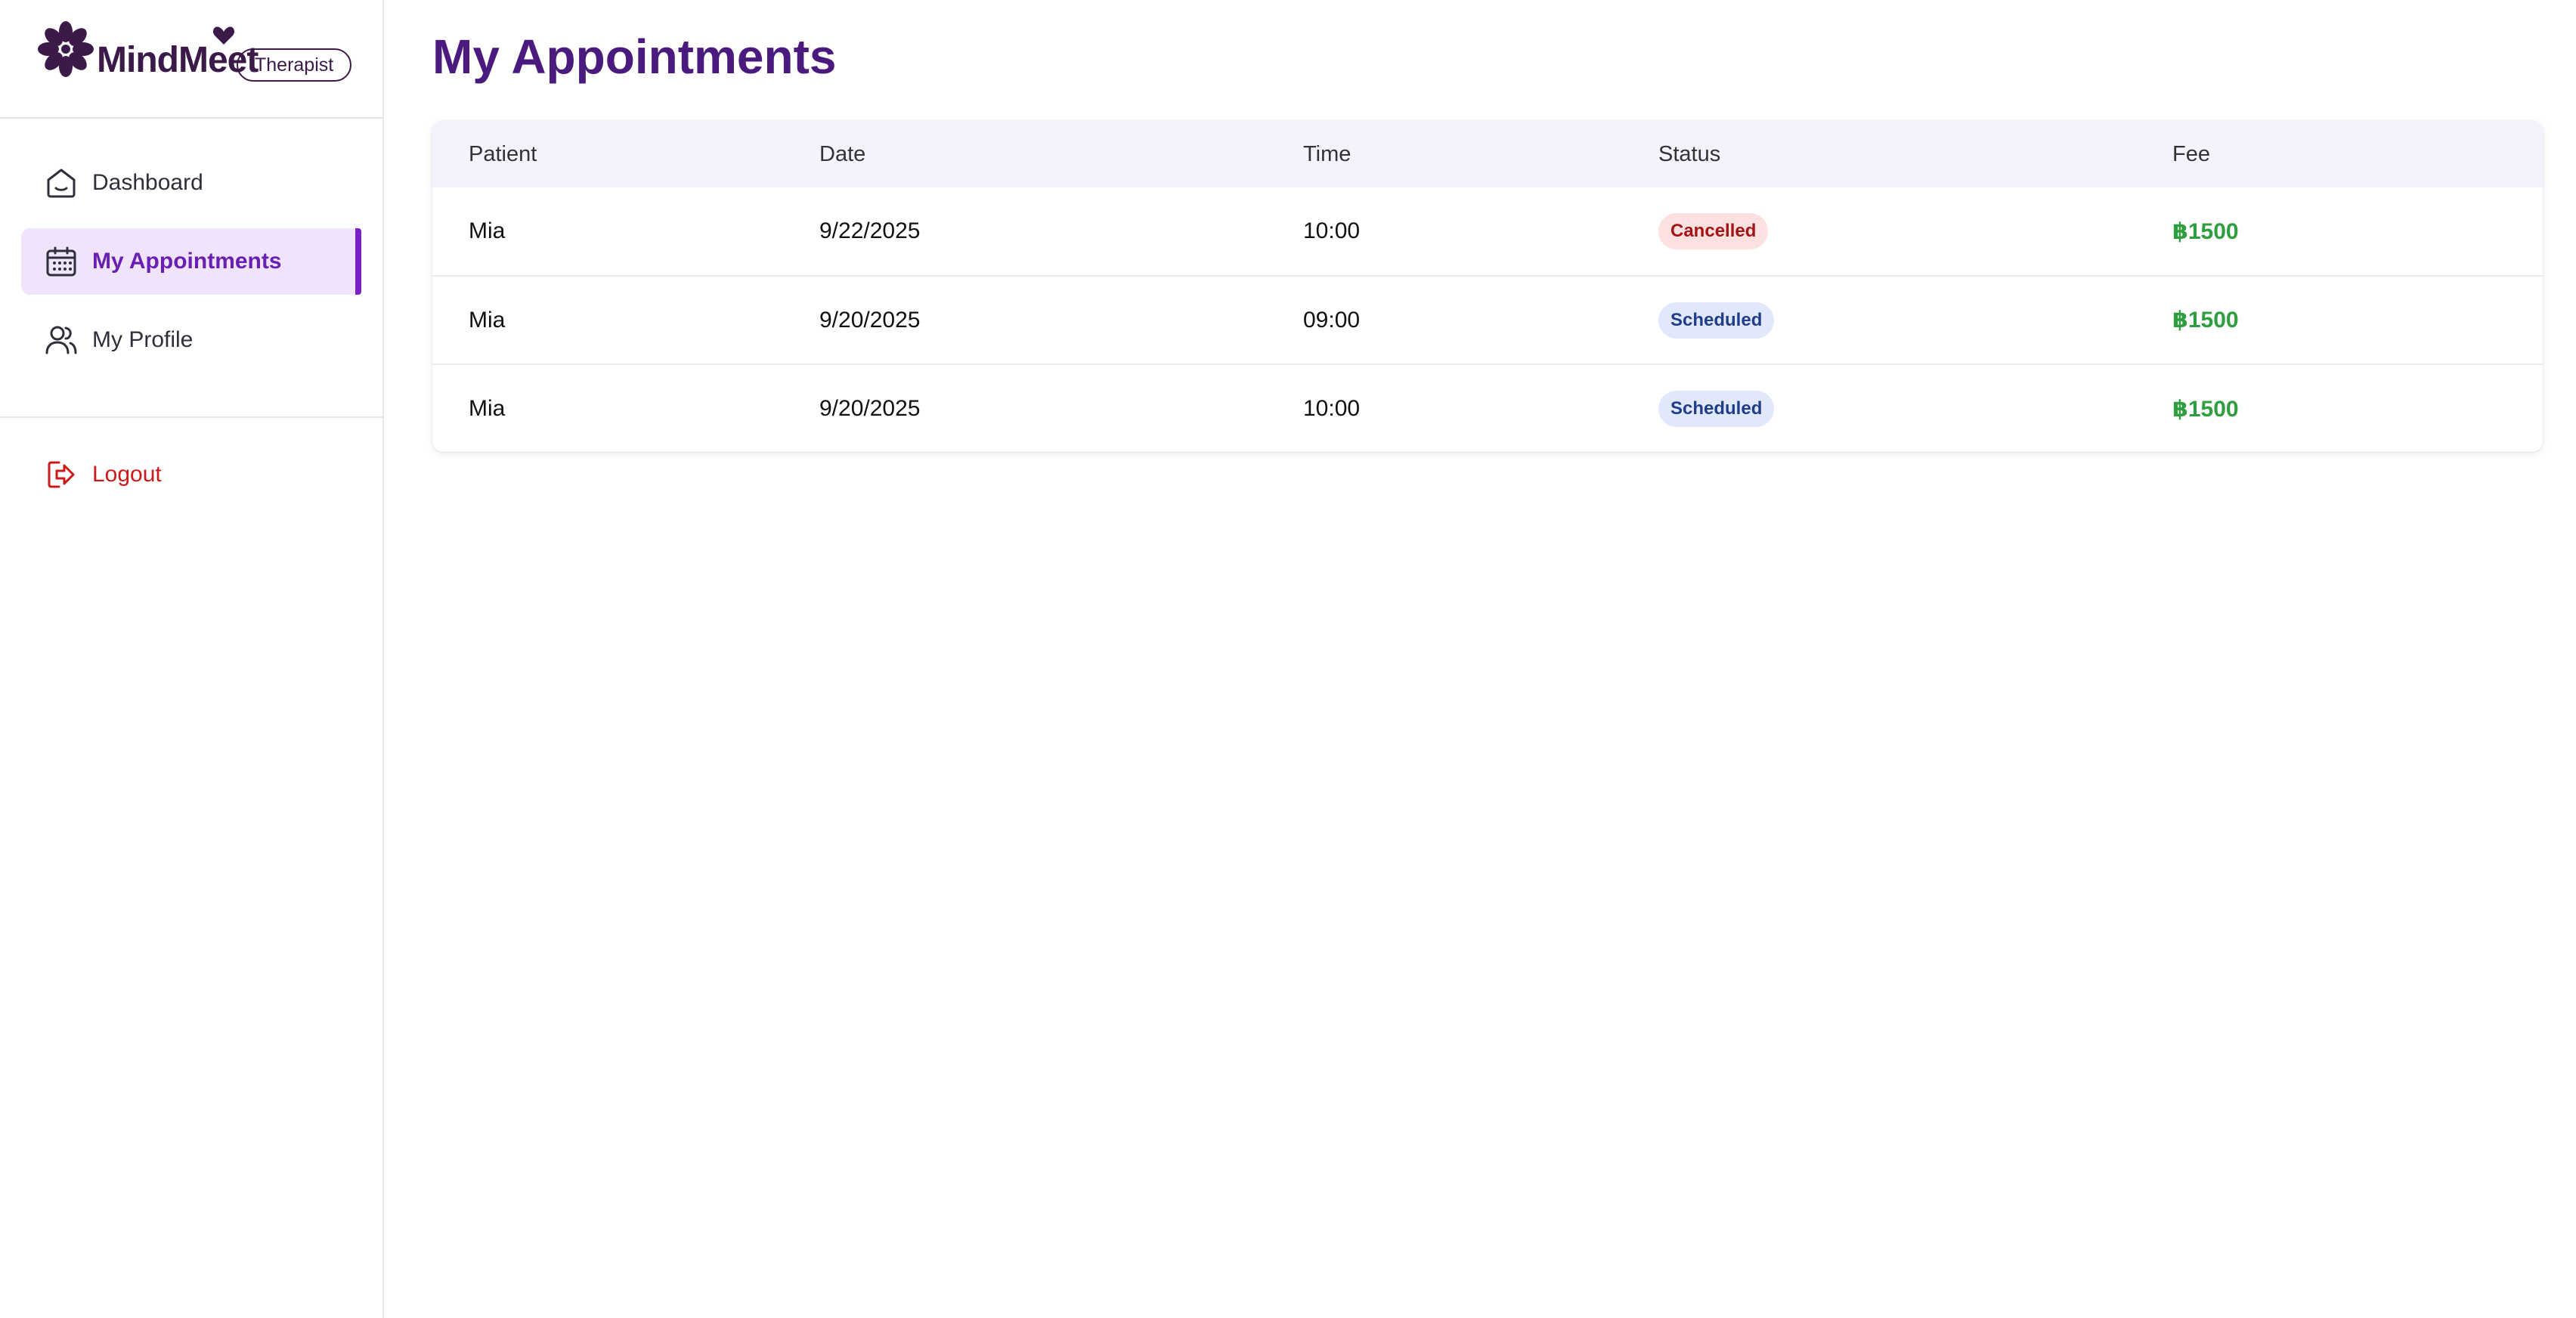 The image size is (2576, 1318). Describe the element at coordinates (61, 184) in the screenshot. I see `home-icon` at that location.